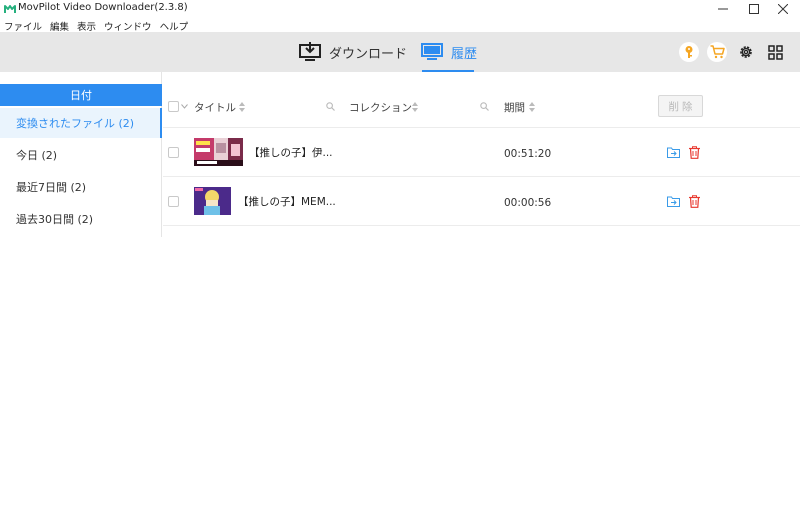  I want to click on app-logo-icon, so click(10, 9).